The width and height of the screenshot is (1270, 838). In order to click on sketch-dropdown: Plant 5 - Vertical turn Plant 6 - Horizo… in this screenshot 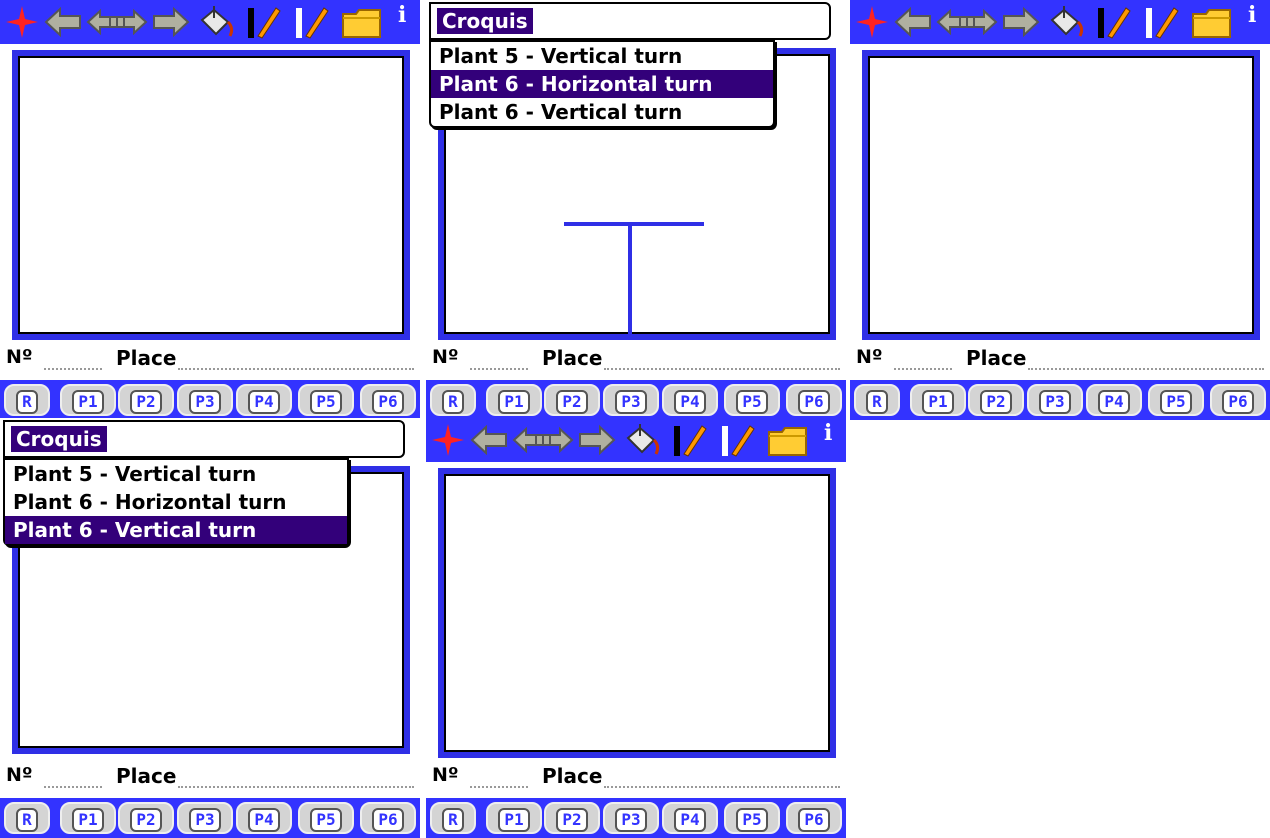, I will do `click(602, 84)`.